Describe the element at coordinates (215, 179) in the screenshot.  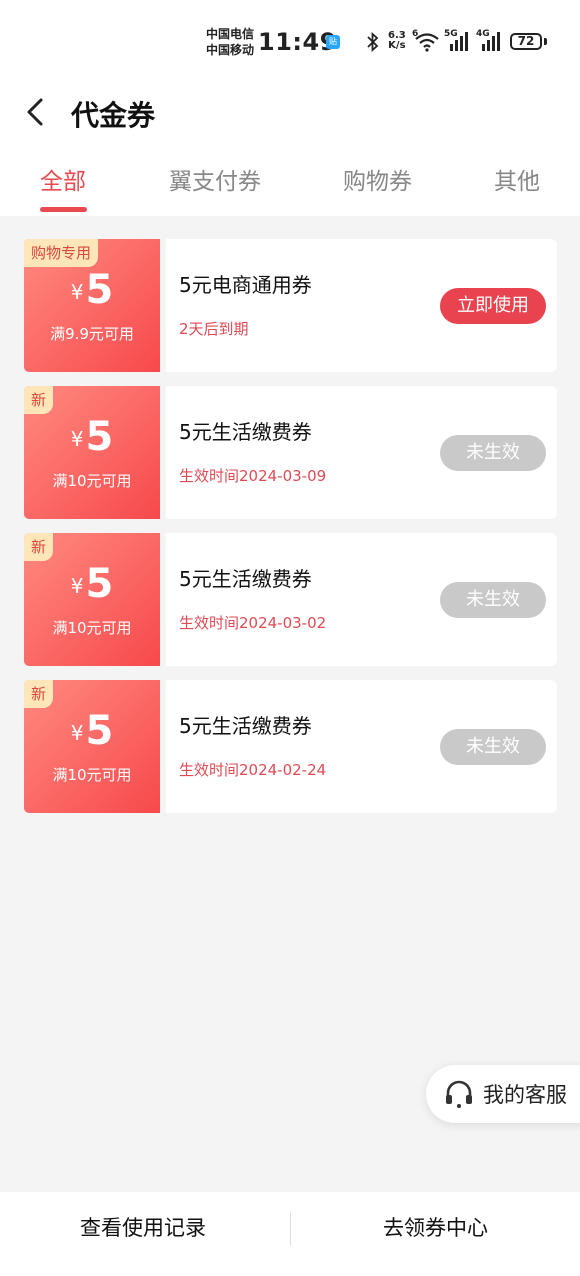
I see `tab-bestpay-coupons: 翼支付券` at that location.